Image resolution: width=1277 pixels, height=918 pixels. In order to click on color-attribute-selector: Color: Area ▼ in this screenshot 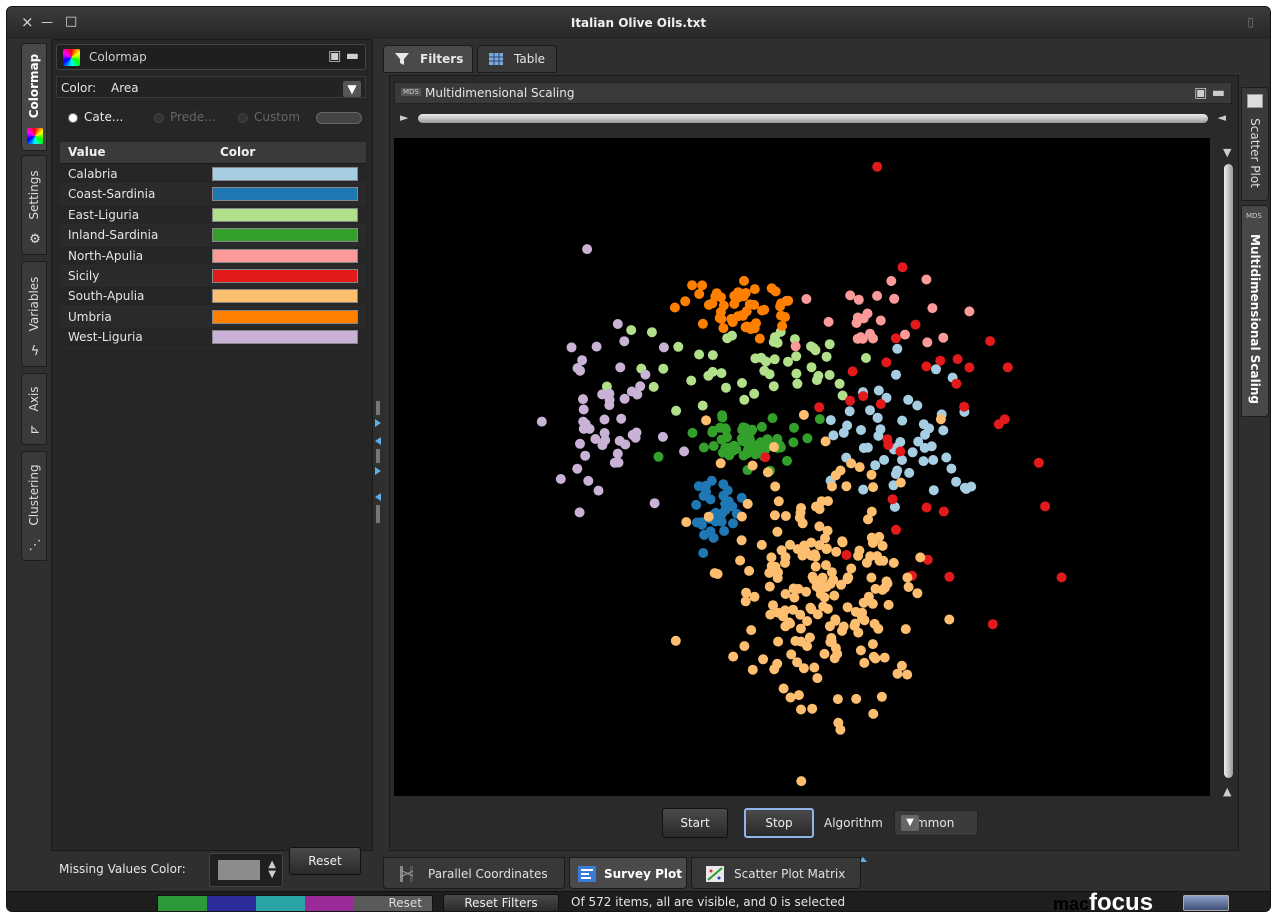, I will do `click(211, 87)`.